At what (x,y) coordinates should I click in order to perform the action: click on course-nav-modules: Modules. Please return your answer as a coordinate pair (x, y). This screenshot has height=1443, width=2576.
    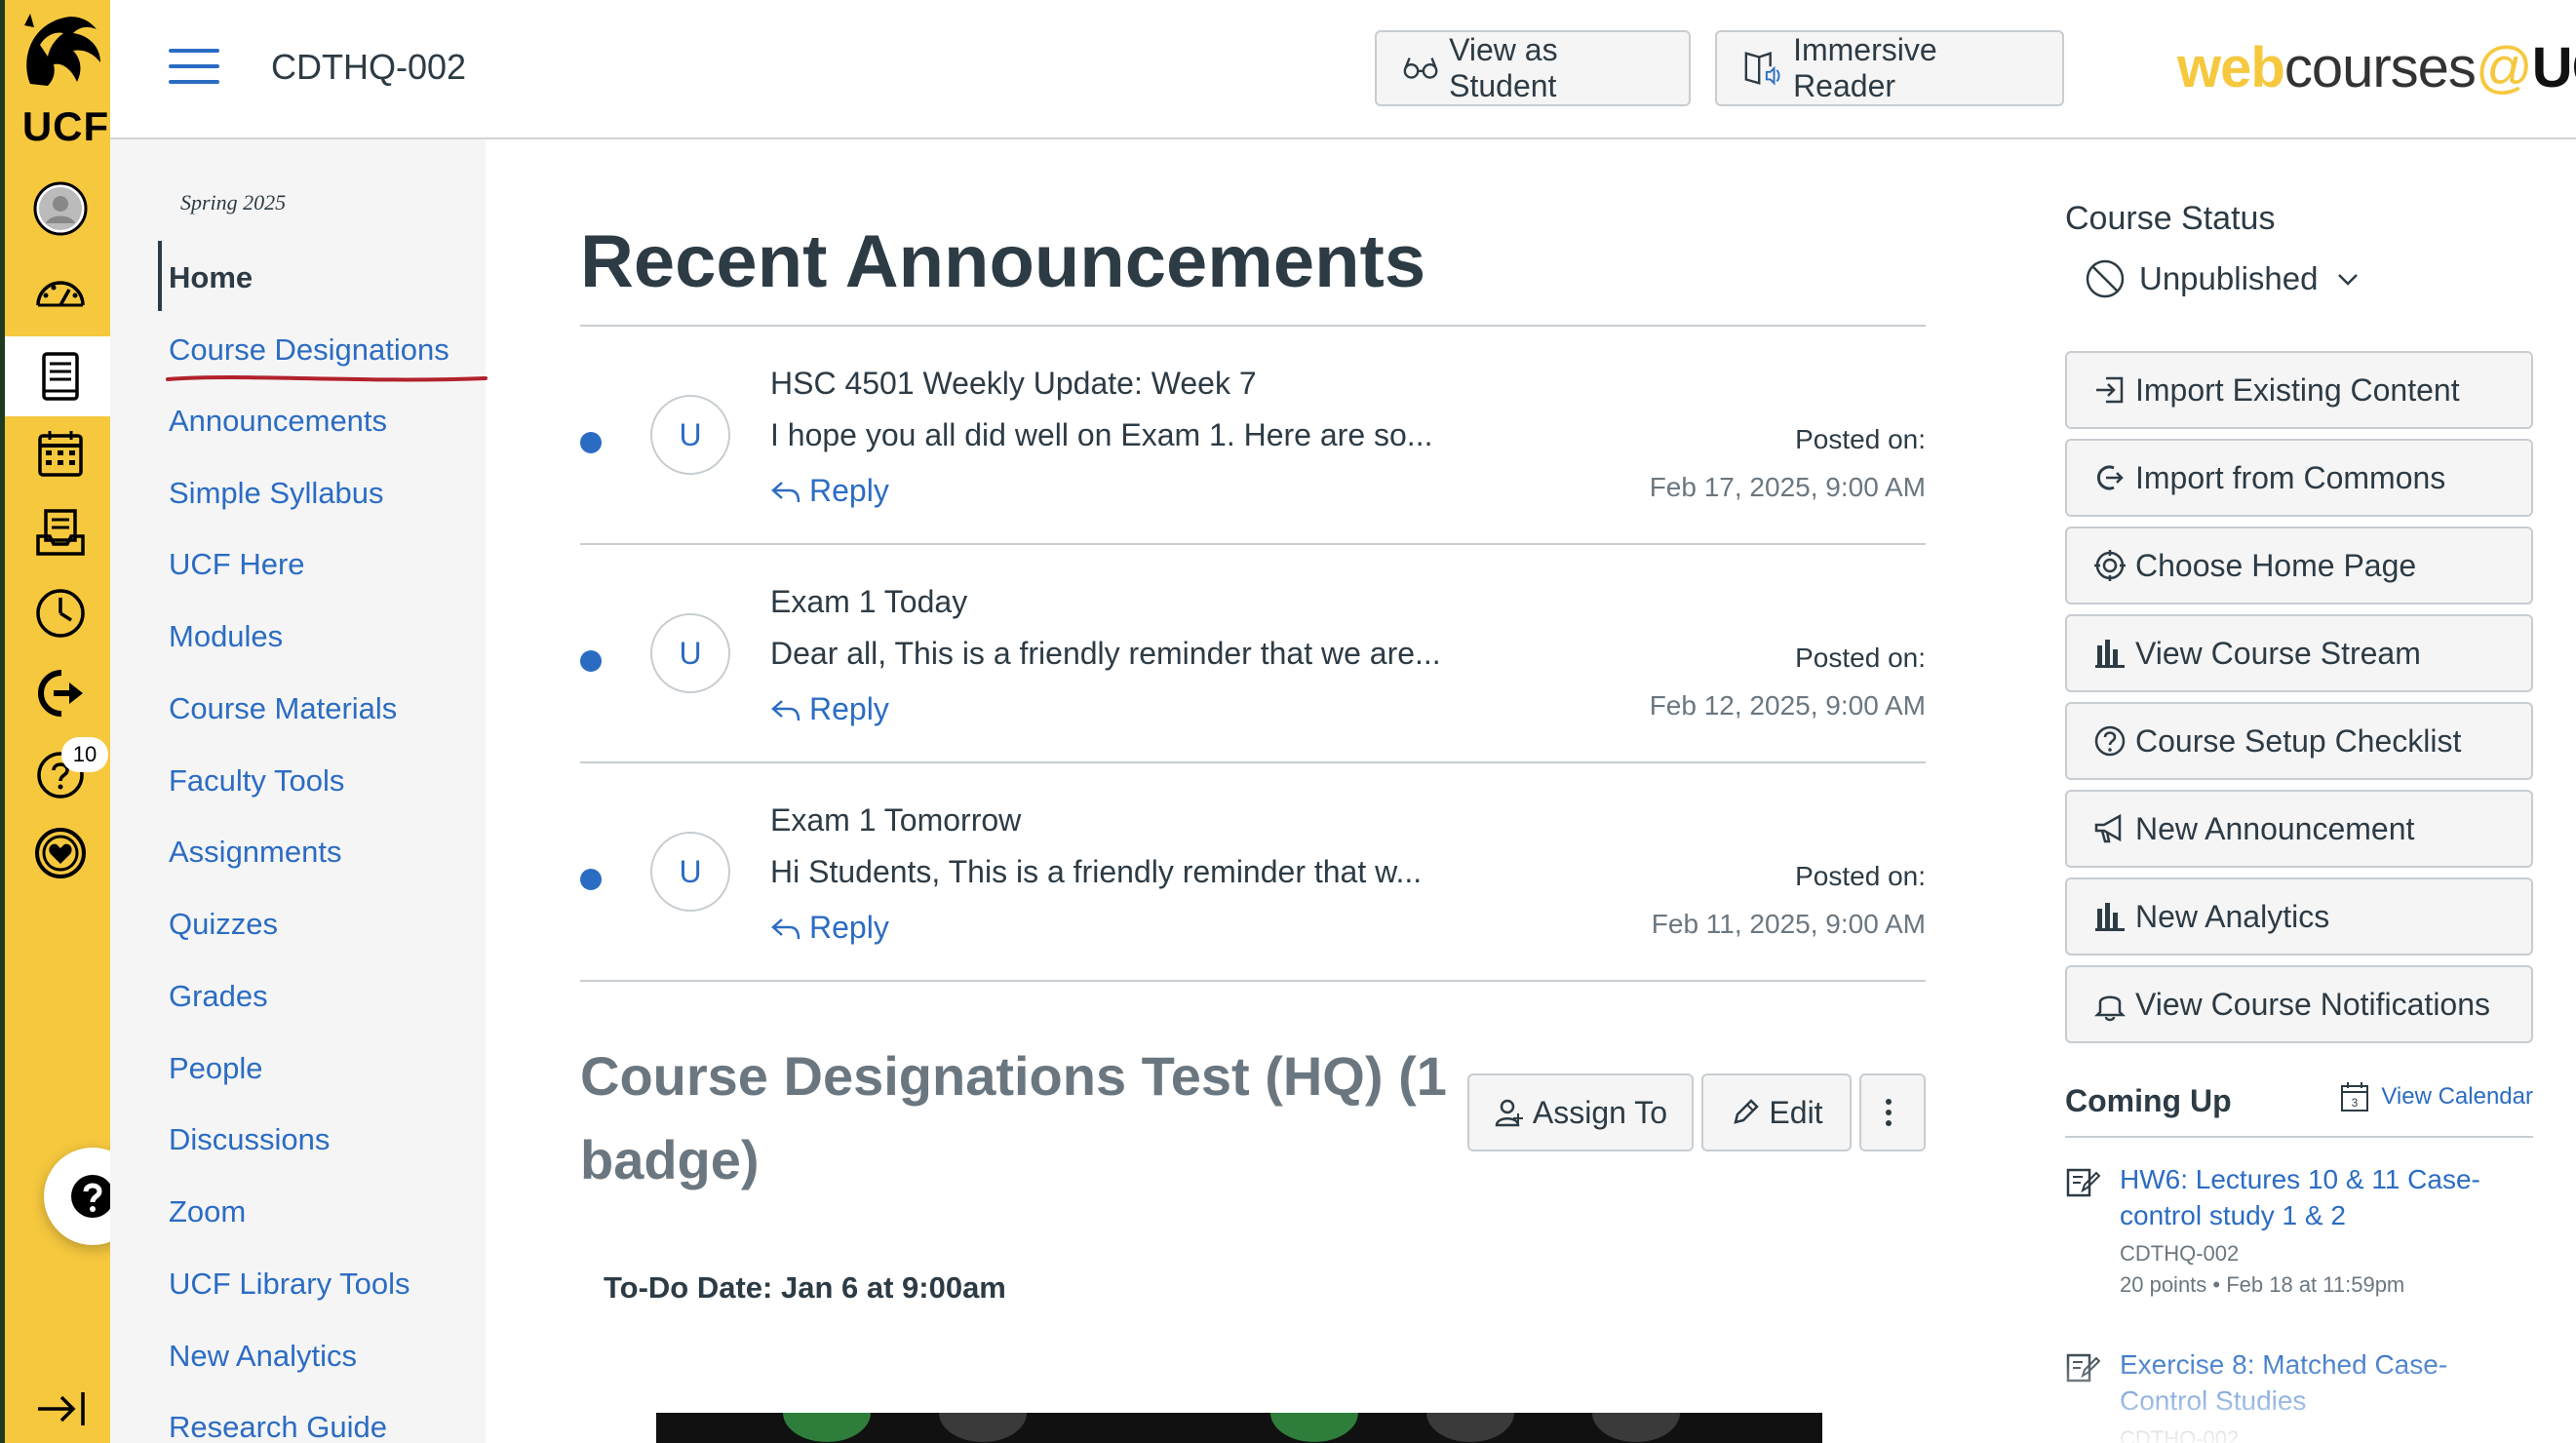
    Looking at the image, I should click on (226, 636).